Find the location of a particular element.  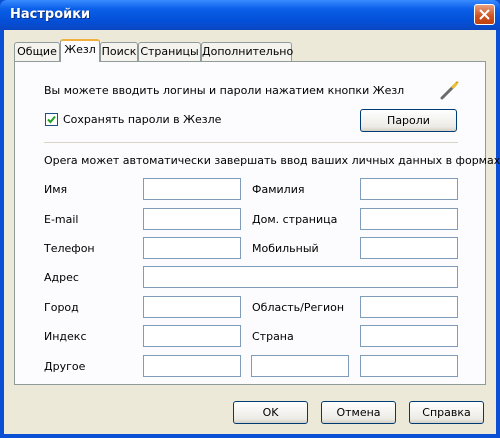

city-field is located at coordinates (192, 307).